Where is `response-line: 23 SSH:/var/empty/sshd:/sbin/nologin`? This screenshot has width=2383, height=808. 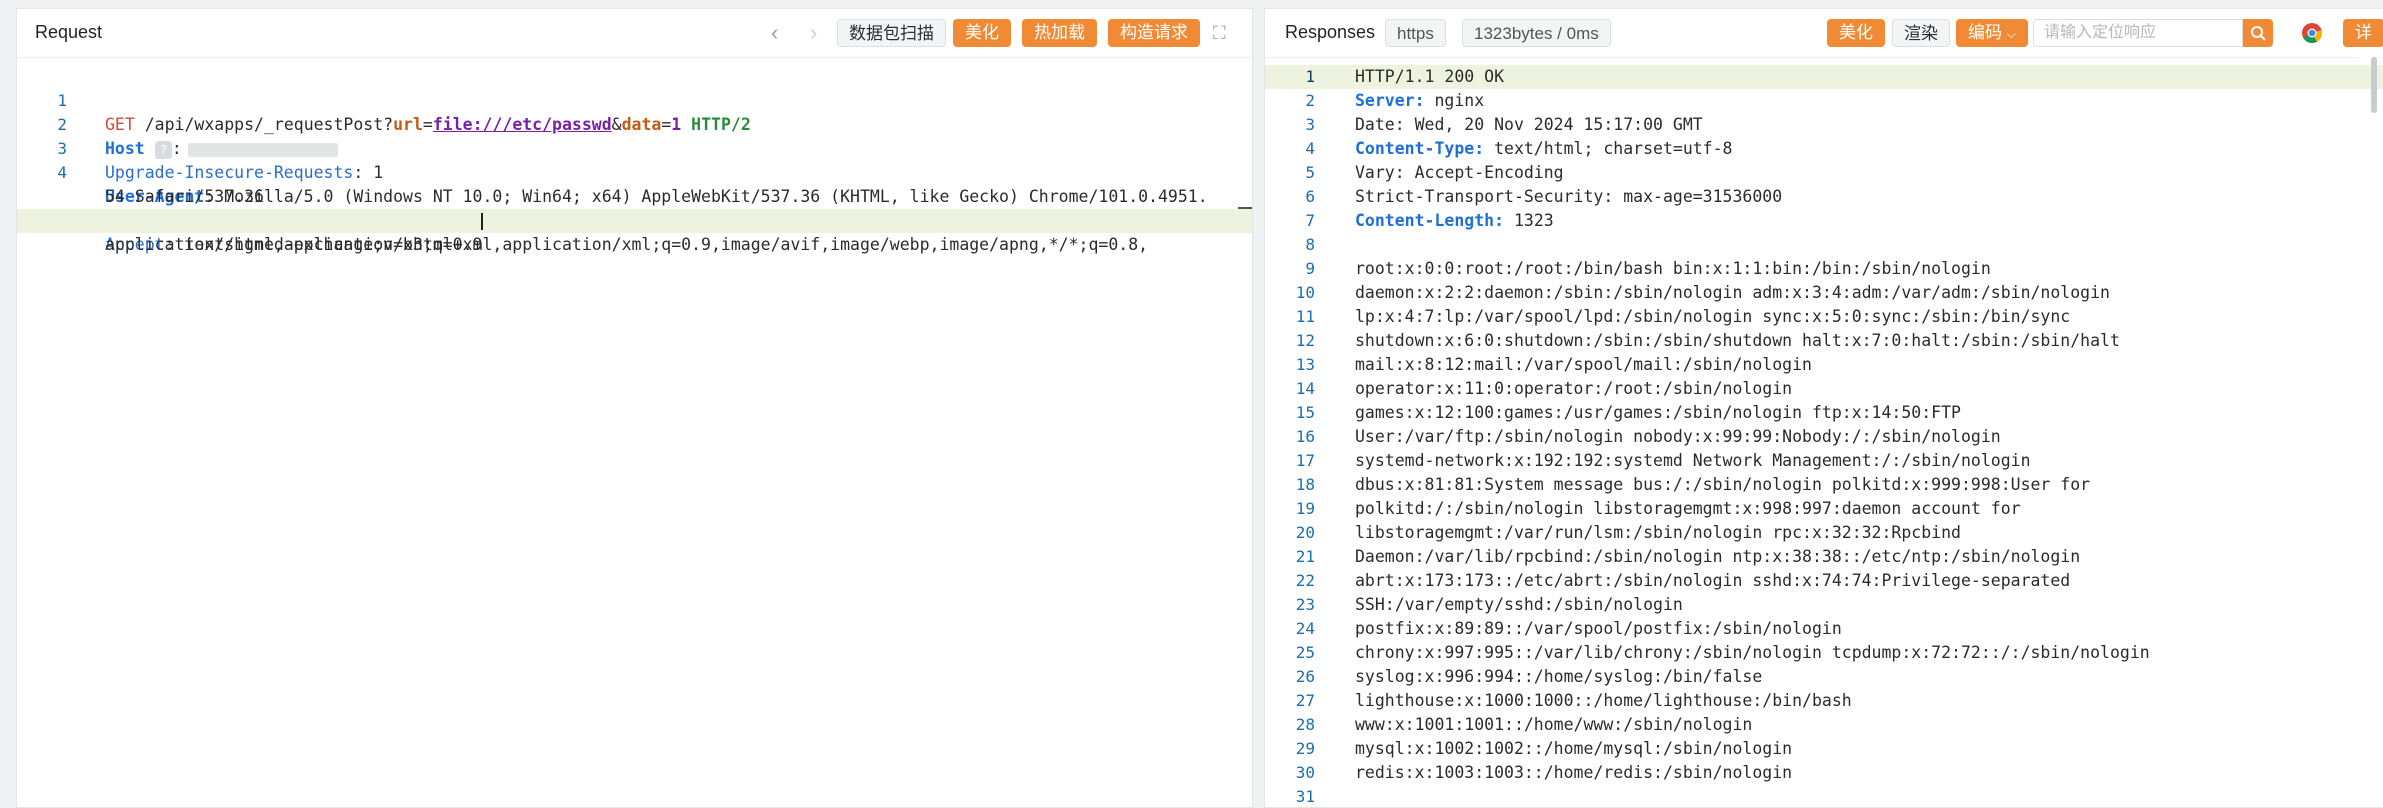 response-line: 23 SSH:/var/empty/sshd:/sbin/nologin is located at coordinates (1824, 605).